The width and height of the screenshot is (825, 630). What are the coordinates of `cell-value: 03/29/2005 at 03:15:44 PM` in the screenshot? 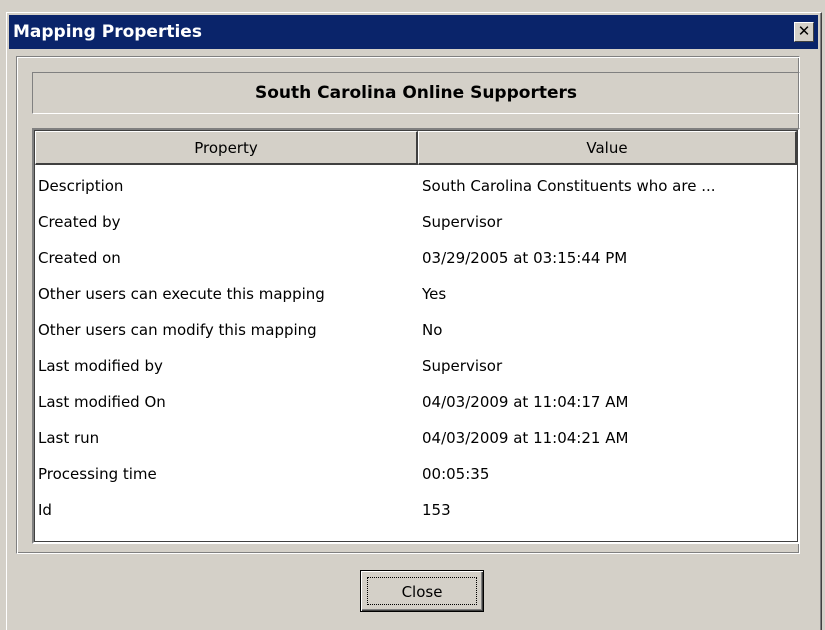 It's located at (525, 258).